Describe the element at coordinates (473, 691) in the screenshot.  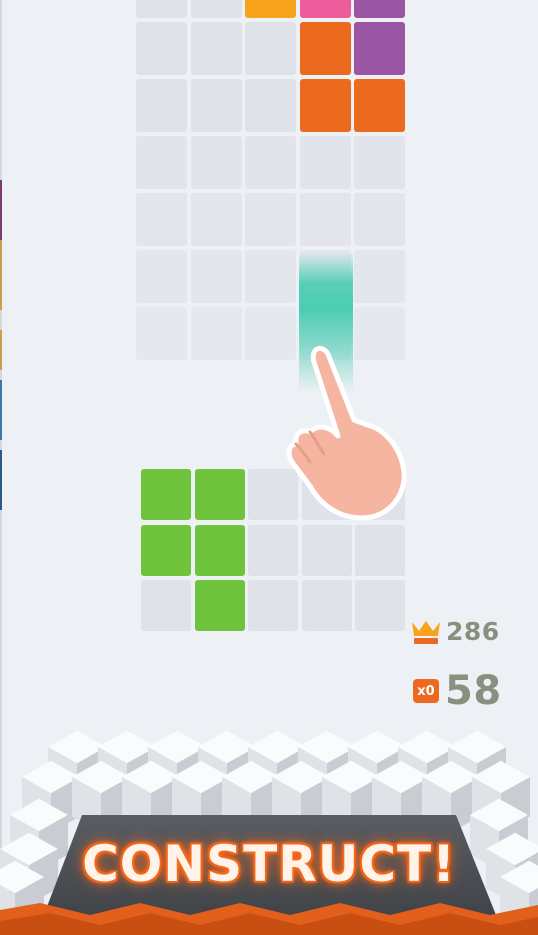
I see `current-score-value: 58` at that location.